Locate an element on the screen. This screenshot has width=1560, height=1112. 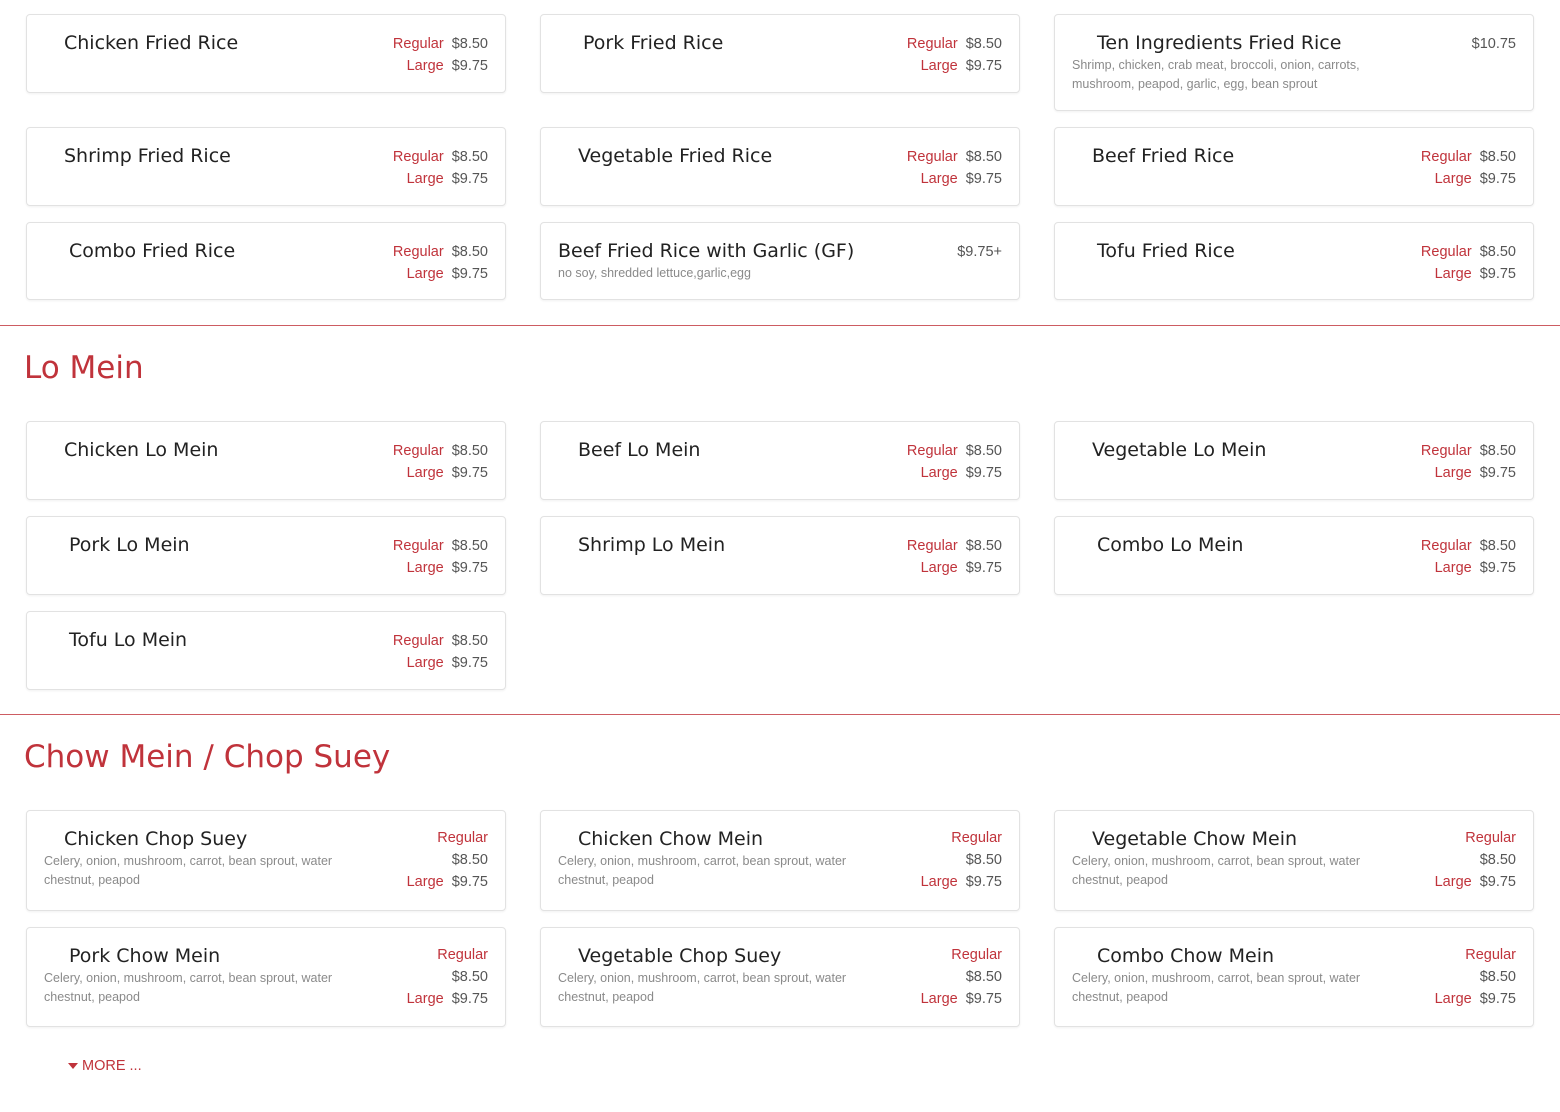
item-name: Vegetable Fried Rice is located at coordinates (675, 156).